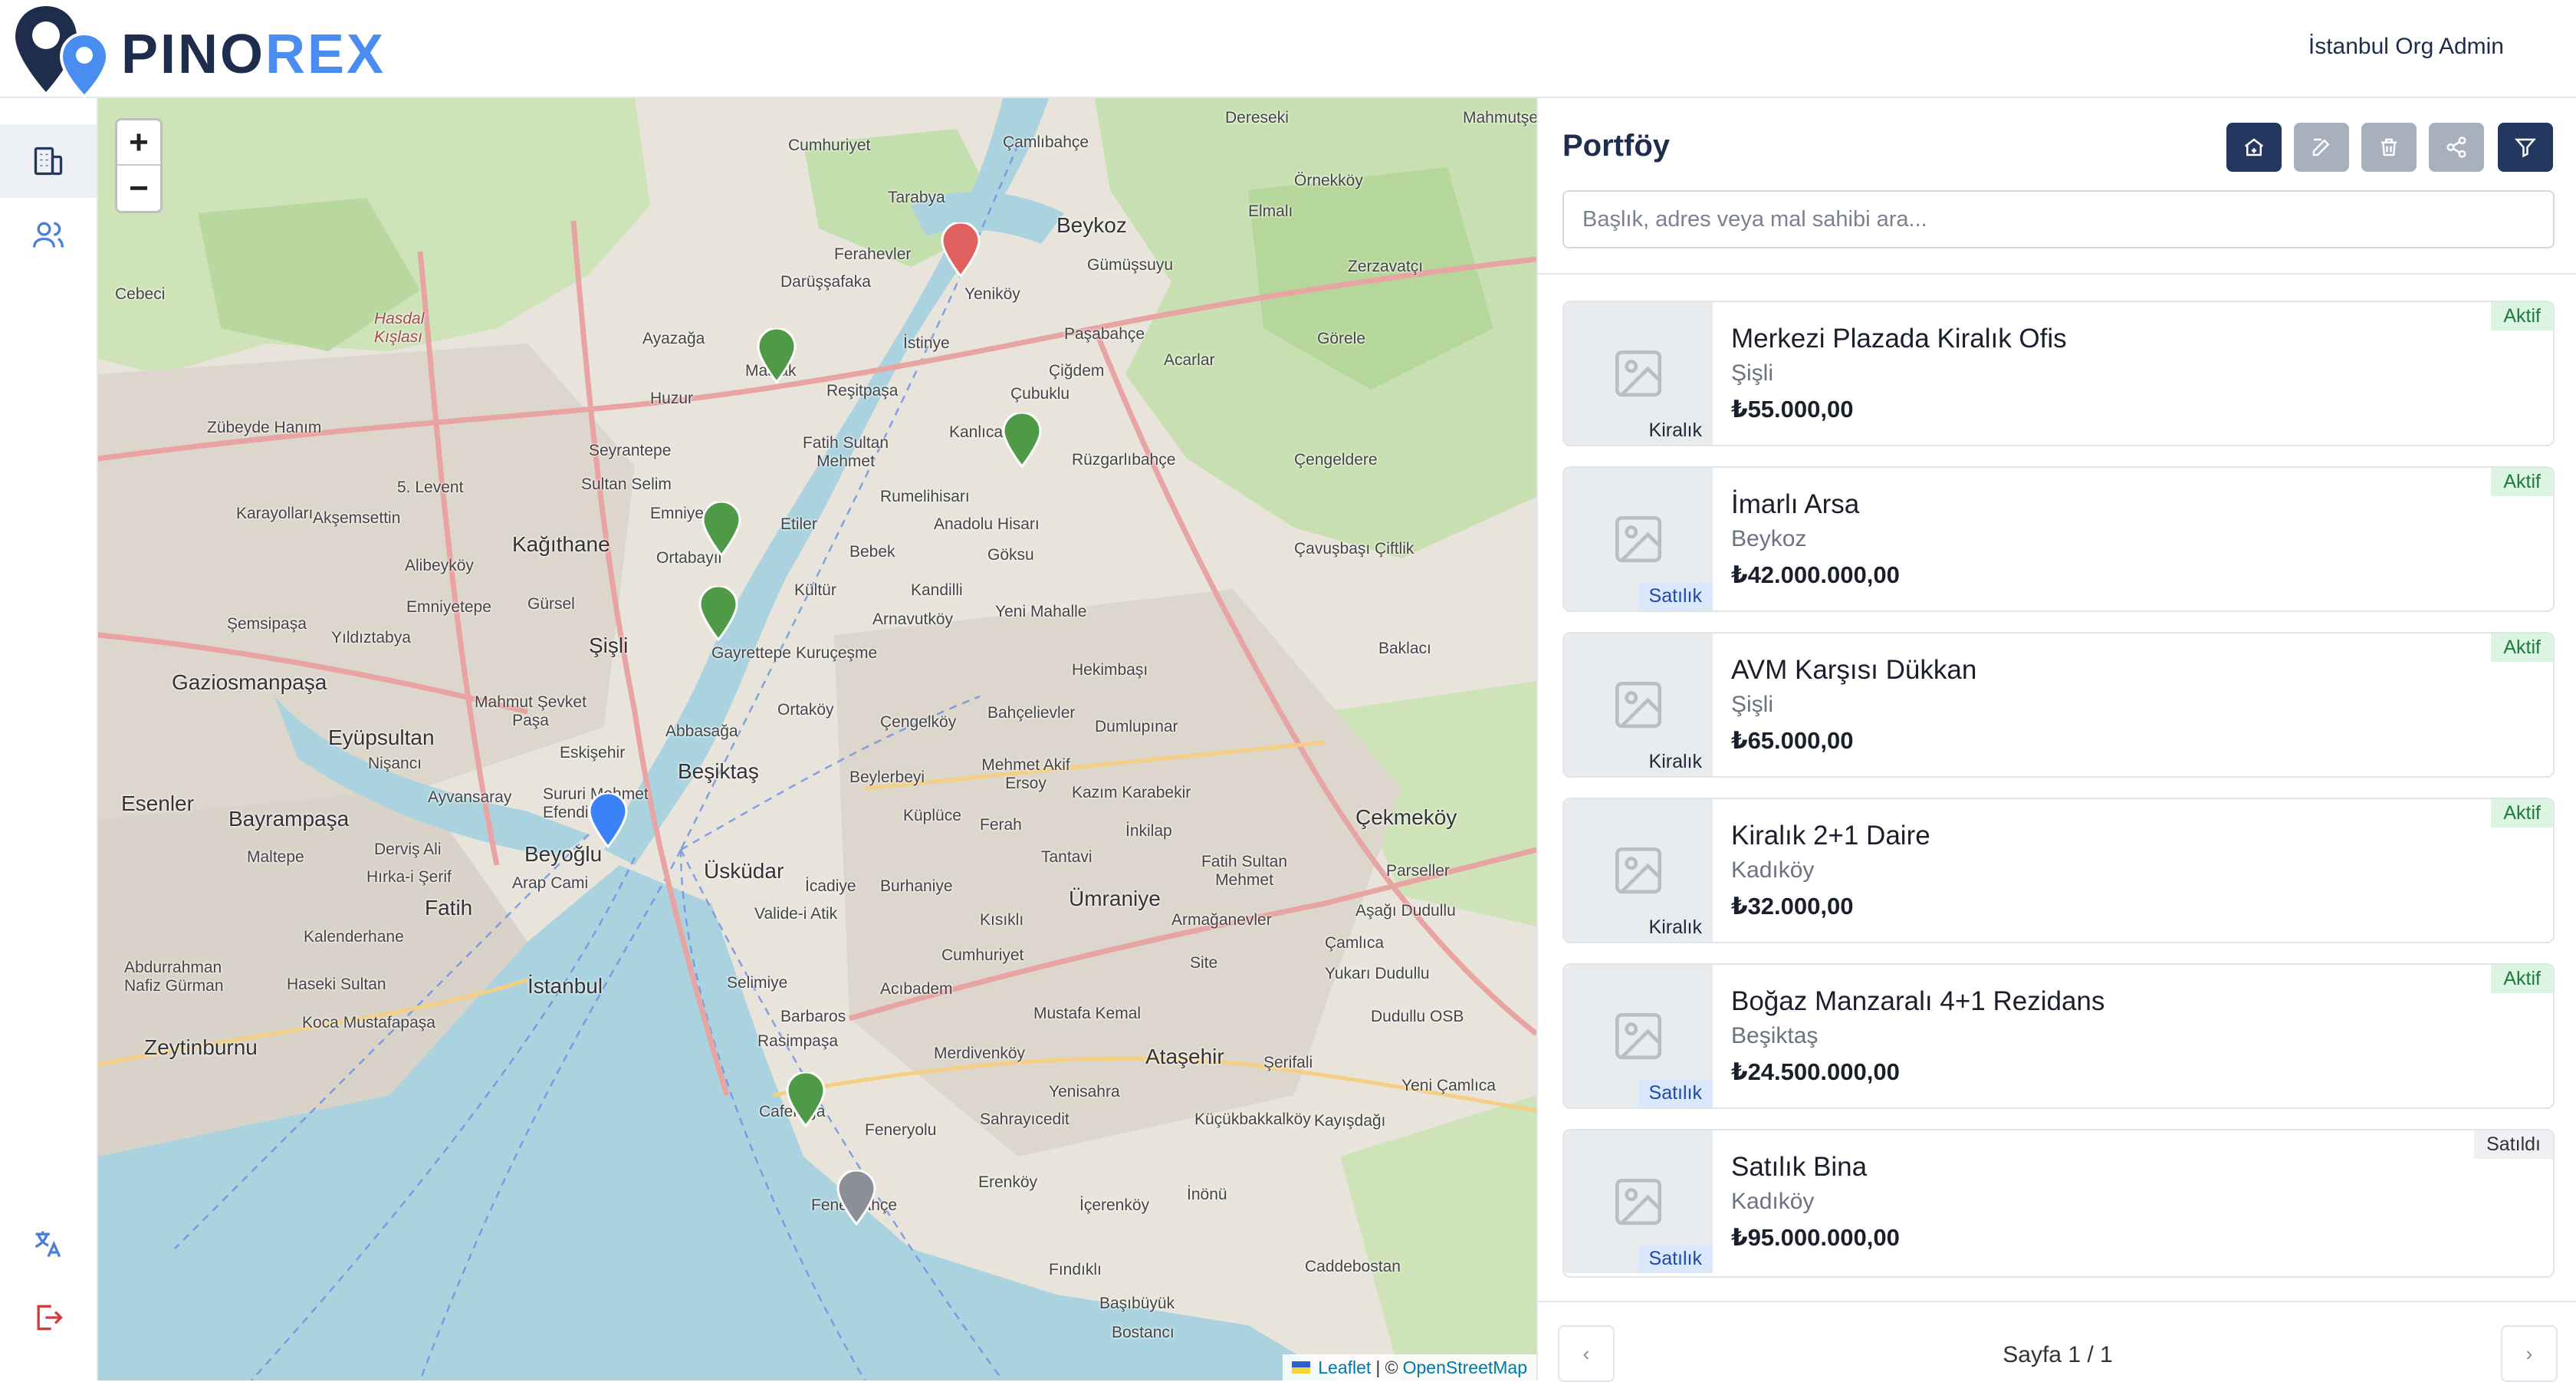 This screenshot has width=2576, height=1382. What do you see at coordinates (2406, 47) in the screenshot?
I see `user-menu: İstanbul Org Admin` at bounding box center [2406, 47].